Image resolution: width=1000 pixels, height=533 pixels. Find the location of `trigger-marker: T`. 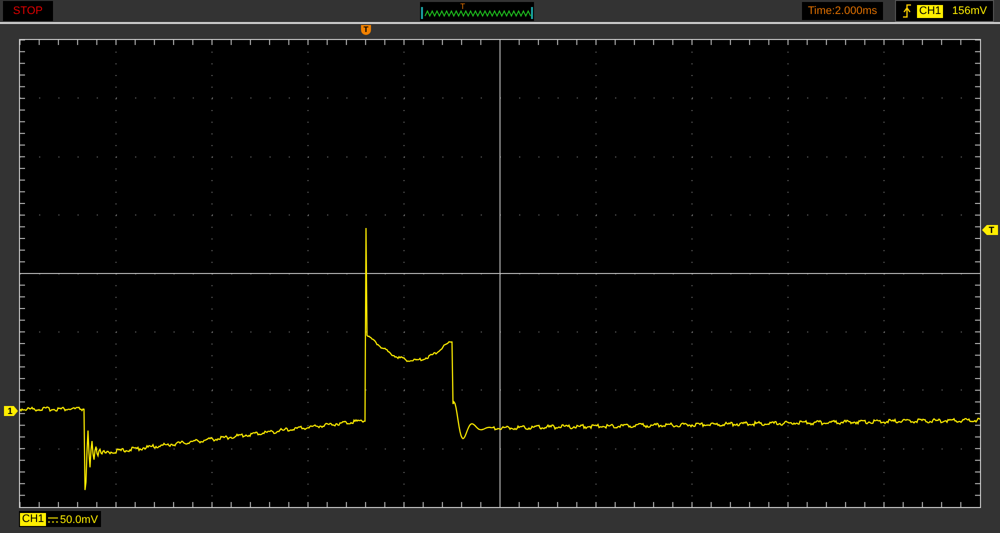

trigger-marker: T is located at coordinates (463, 6).